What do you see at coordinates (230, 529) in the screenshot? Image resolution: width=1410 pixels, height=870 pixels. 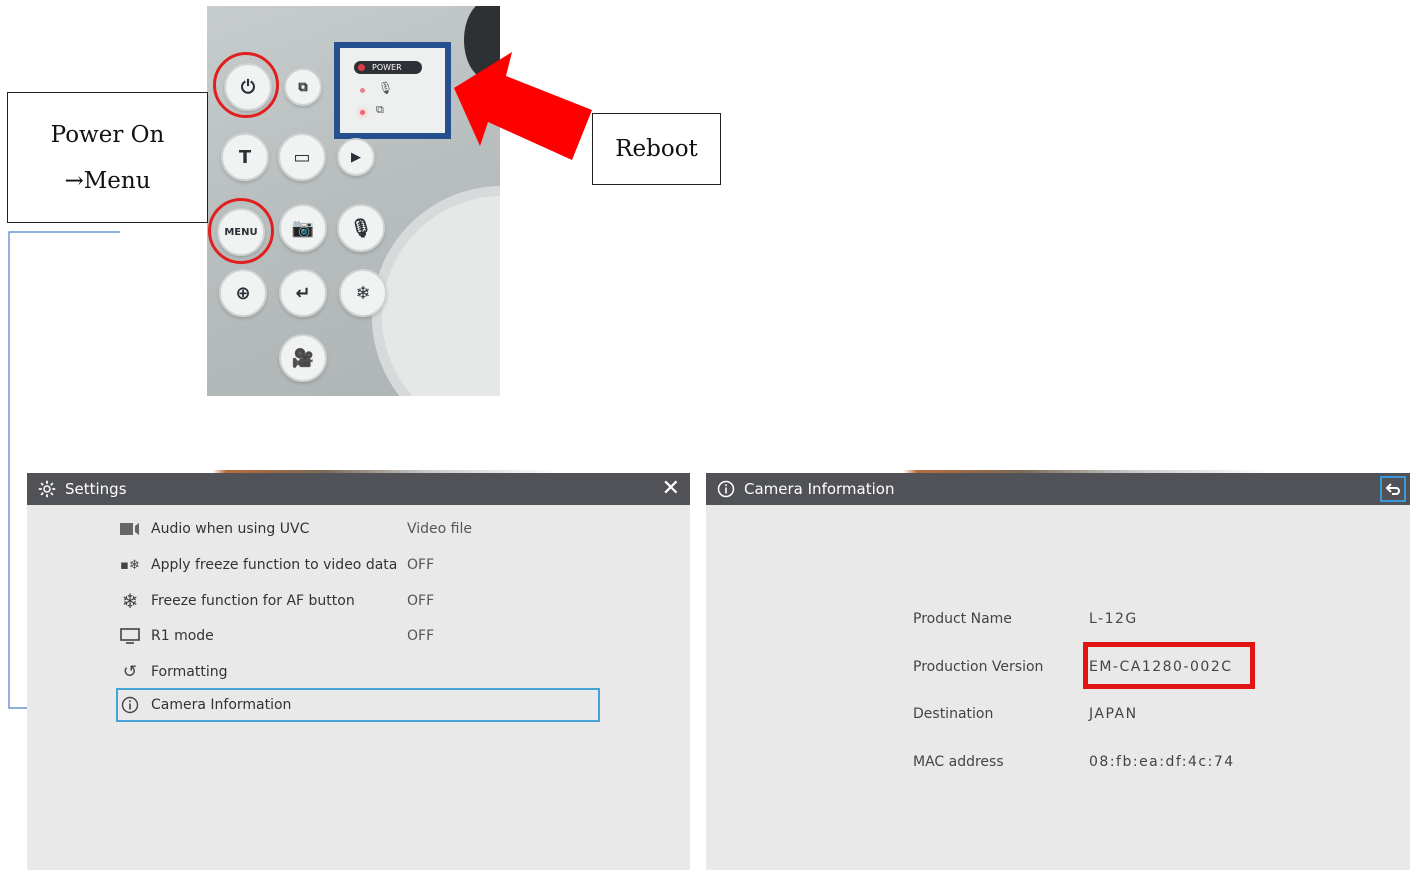 I see `settings-item-label: Audio when using UVC` at bounding box center [230, 529].